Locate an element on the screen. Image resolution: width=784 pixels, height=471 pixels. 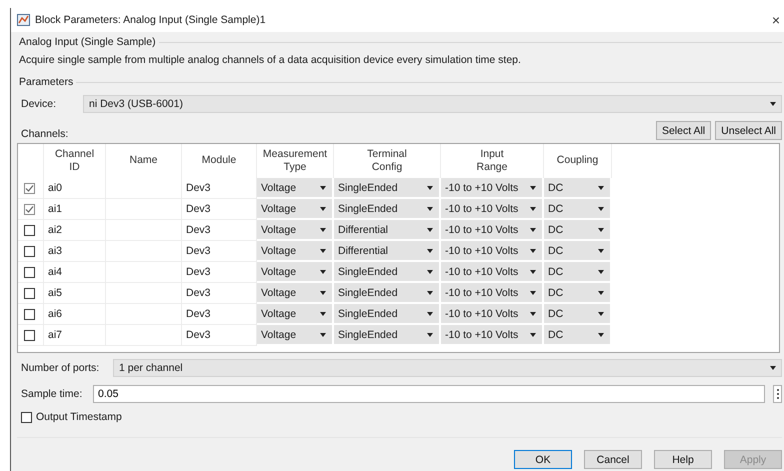
group-title: Analog Input (Single Sample) is located at coordinates (88, 42).